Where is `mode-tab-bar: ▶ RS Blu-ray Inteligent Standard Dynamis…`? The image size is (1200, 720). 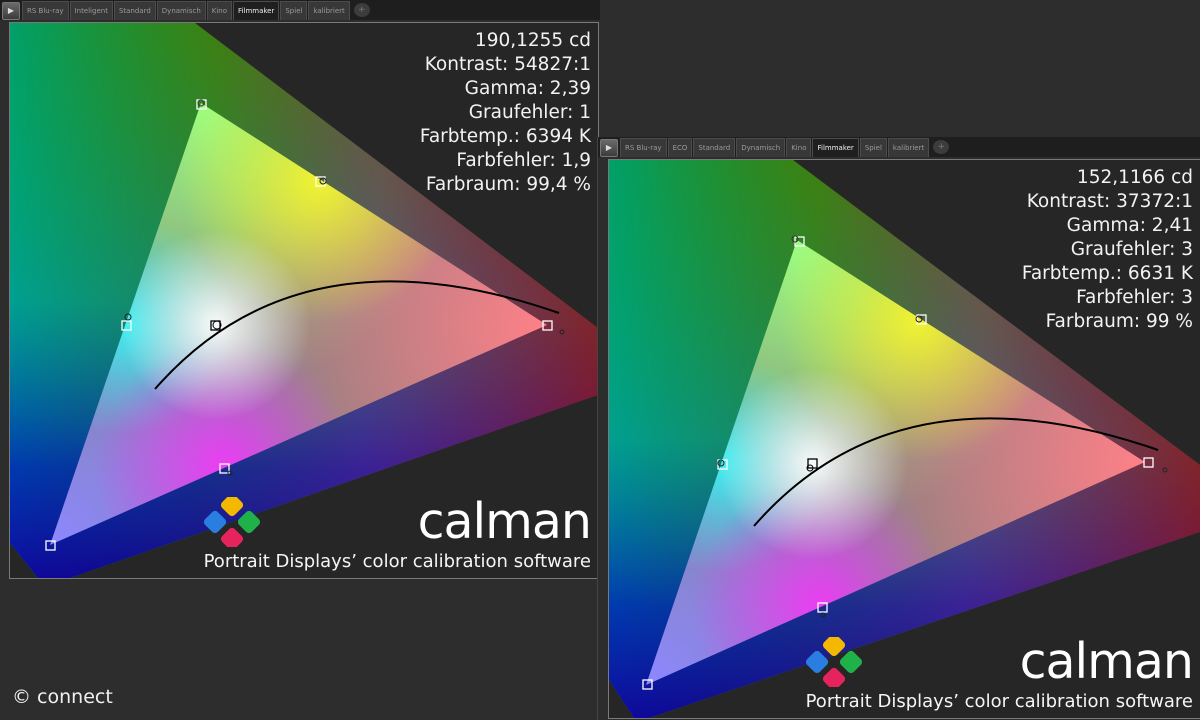 mode-tab-bar: ▶ RS Blu-ray Inteligent Standard Dynamis… is located at coordinates (300, 10).